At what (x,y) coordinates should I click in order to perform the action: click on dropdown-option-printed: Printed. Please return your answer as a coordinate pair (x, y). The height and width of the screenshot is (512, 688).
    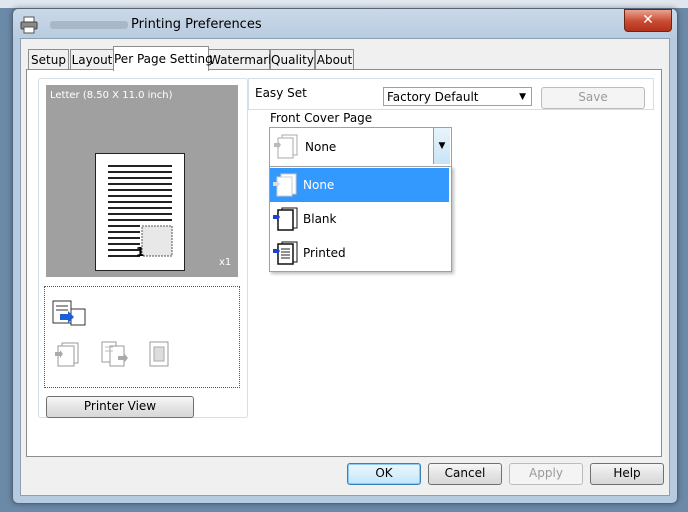
    Looking at the image, I should click on (359, 253).